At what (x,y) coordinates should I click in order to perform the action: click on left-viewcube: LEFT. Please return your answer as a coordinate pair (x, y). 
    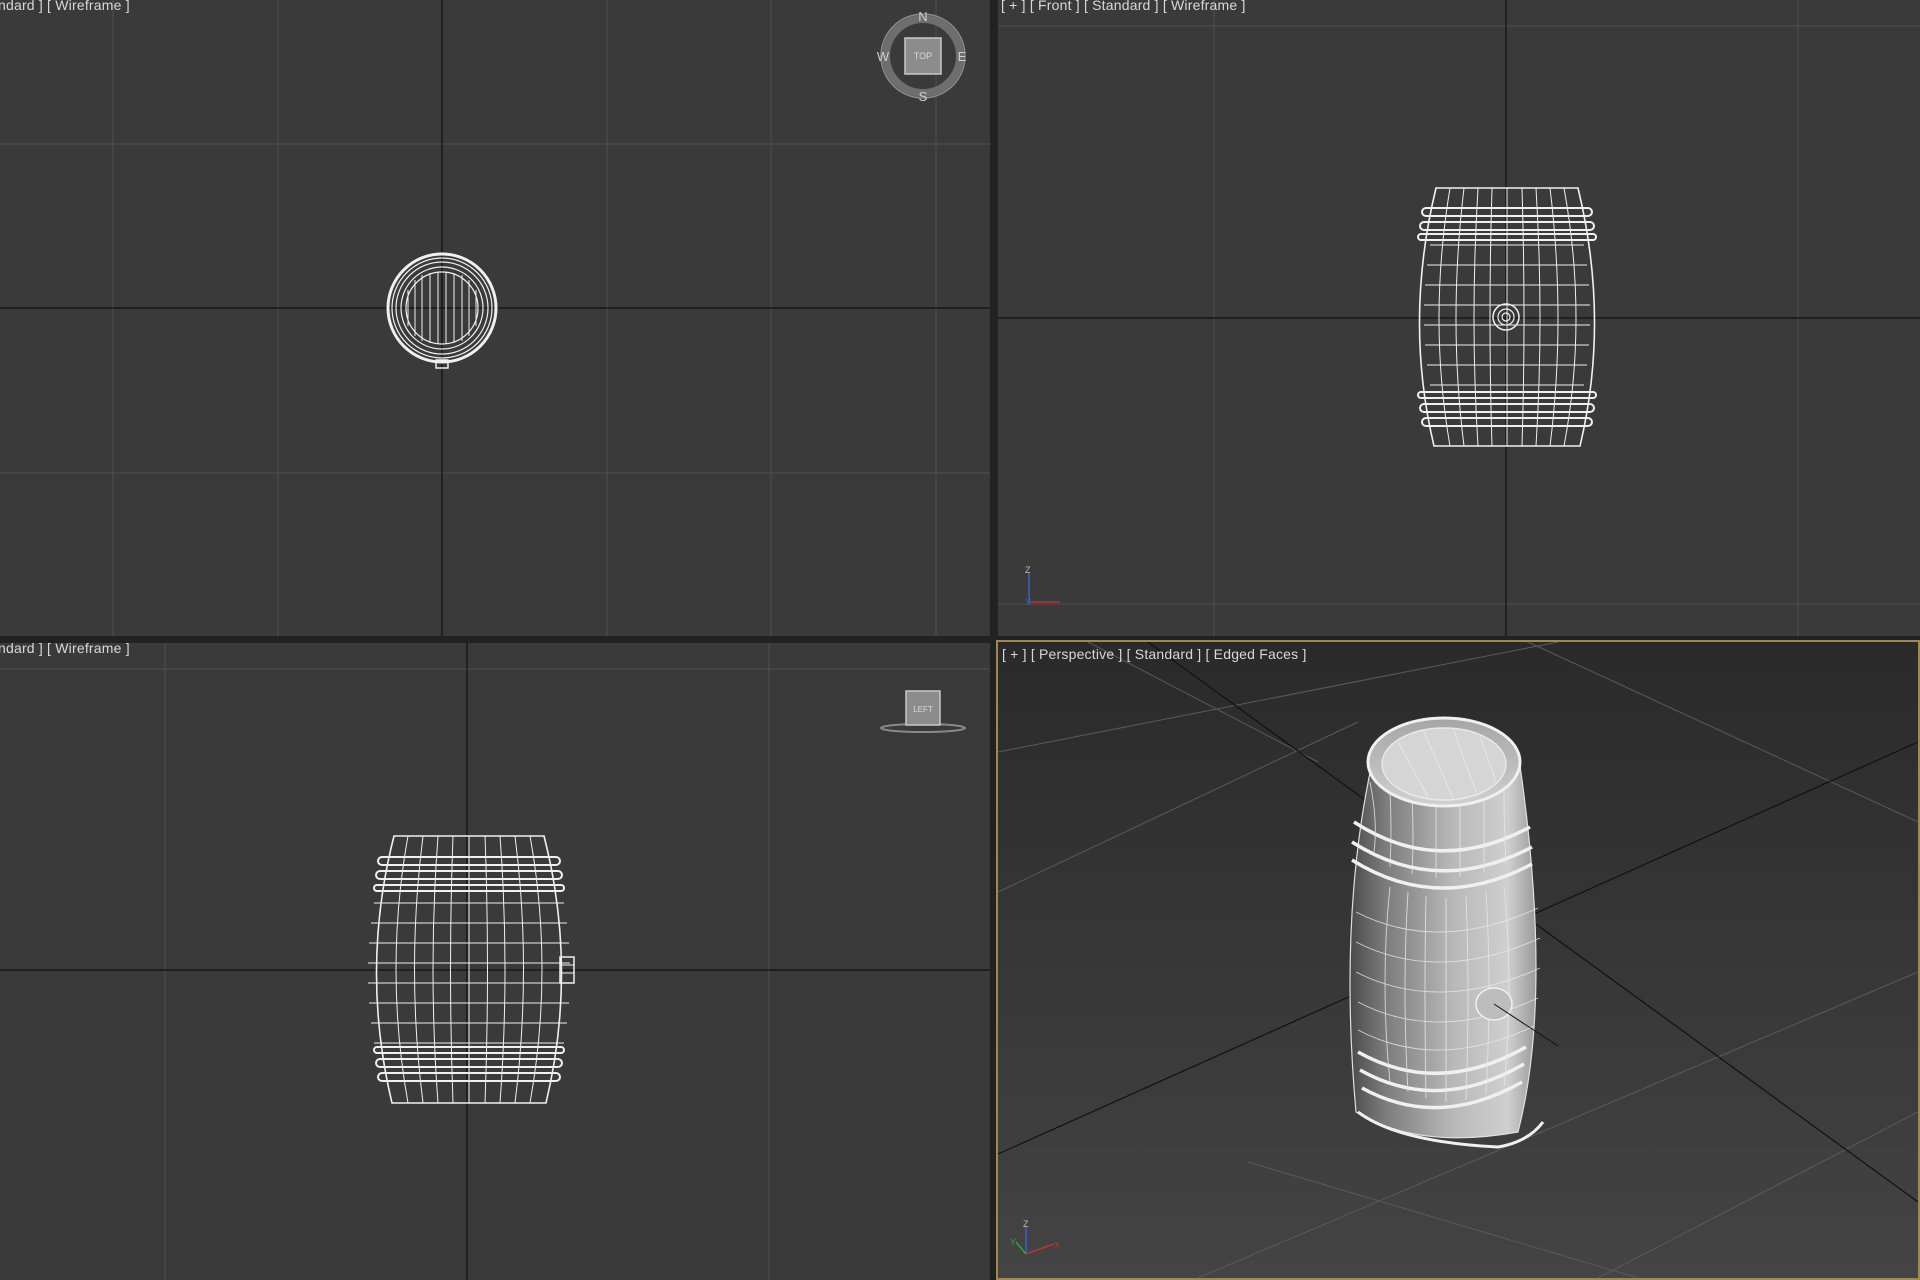
    Looking at the image, I should click on (923, 711).